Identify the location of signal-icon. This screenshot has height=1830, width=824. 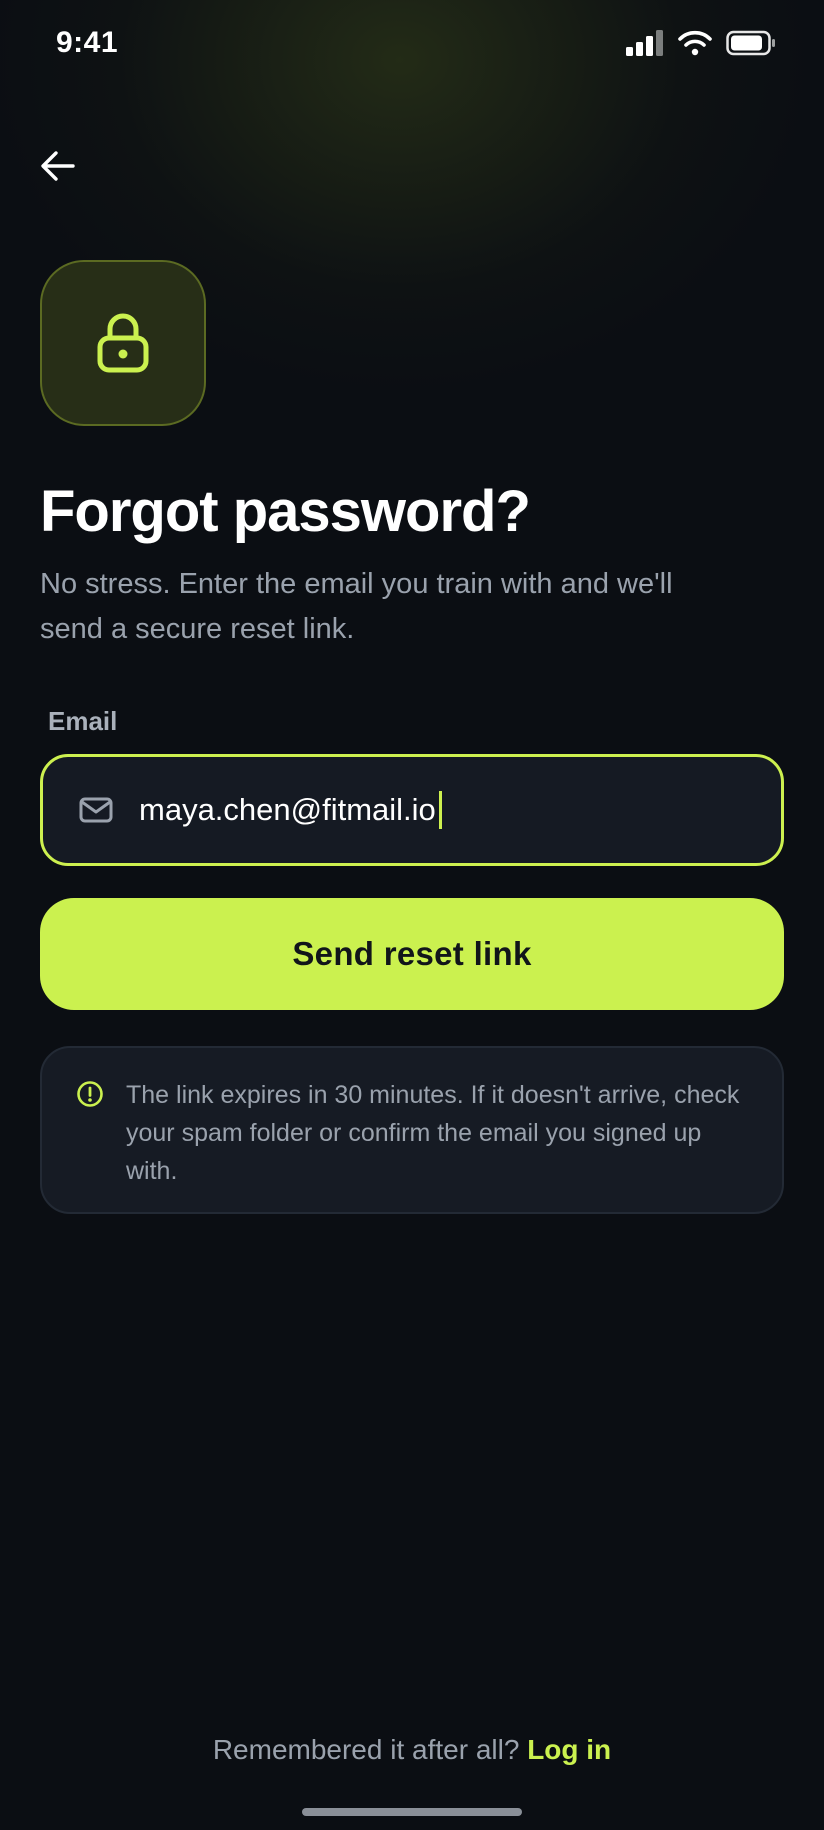
(645, 45).